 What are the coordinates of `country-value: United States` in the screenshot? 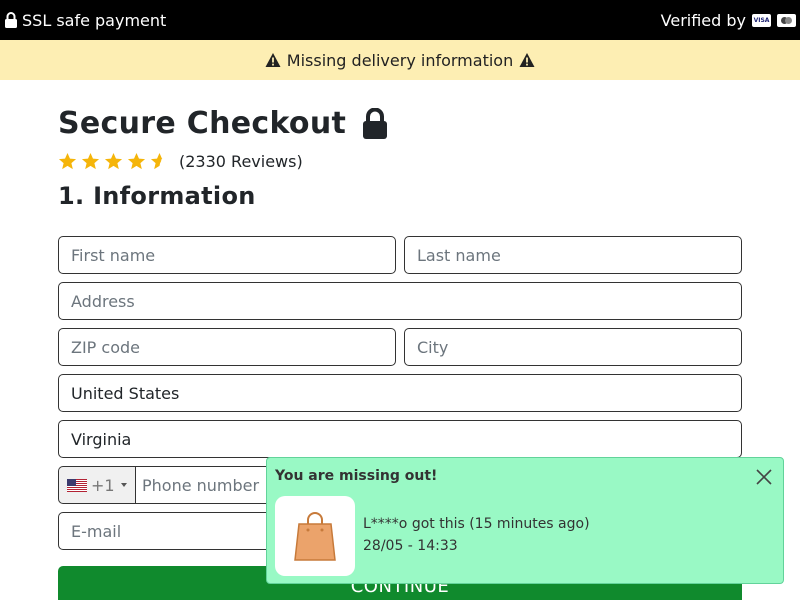 It's located at (125, 393).